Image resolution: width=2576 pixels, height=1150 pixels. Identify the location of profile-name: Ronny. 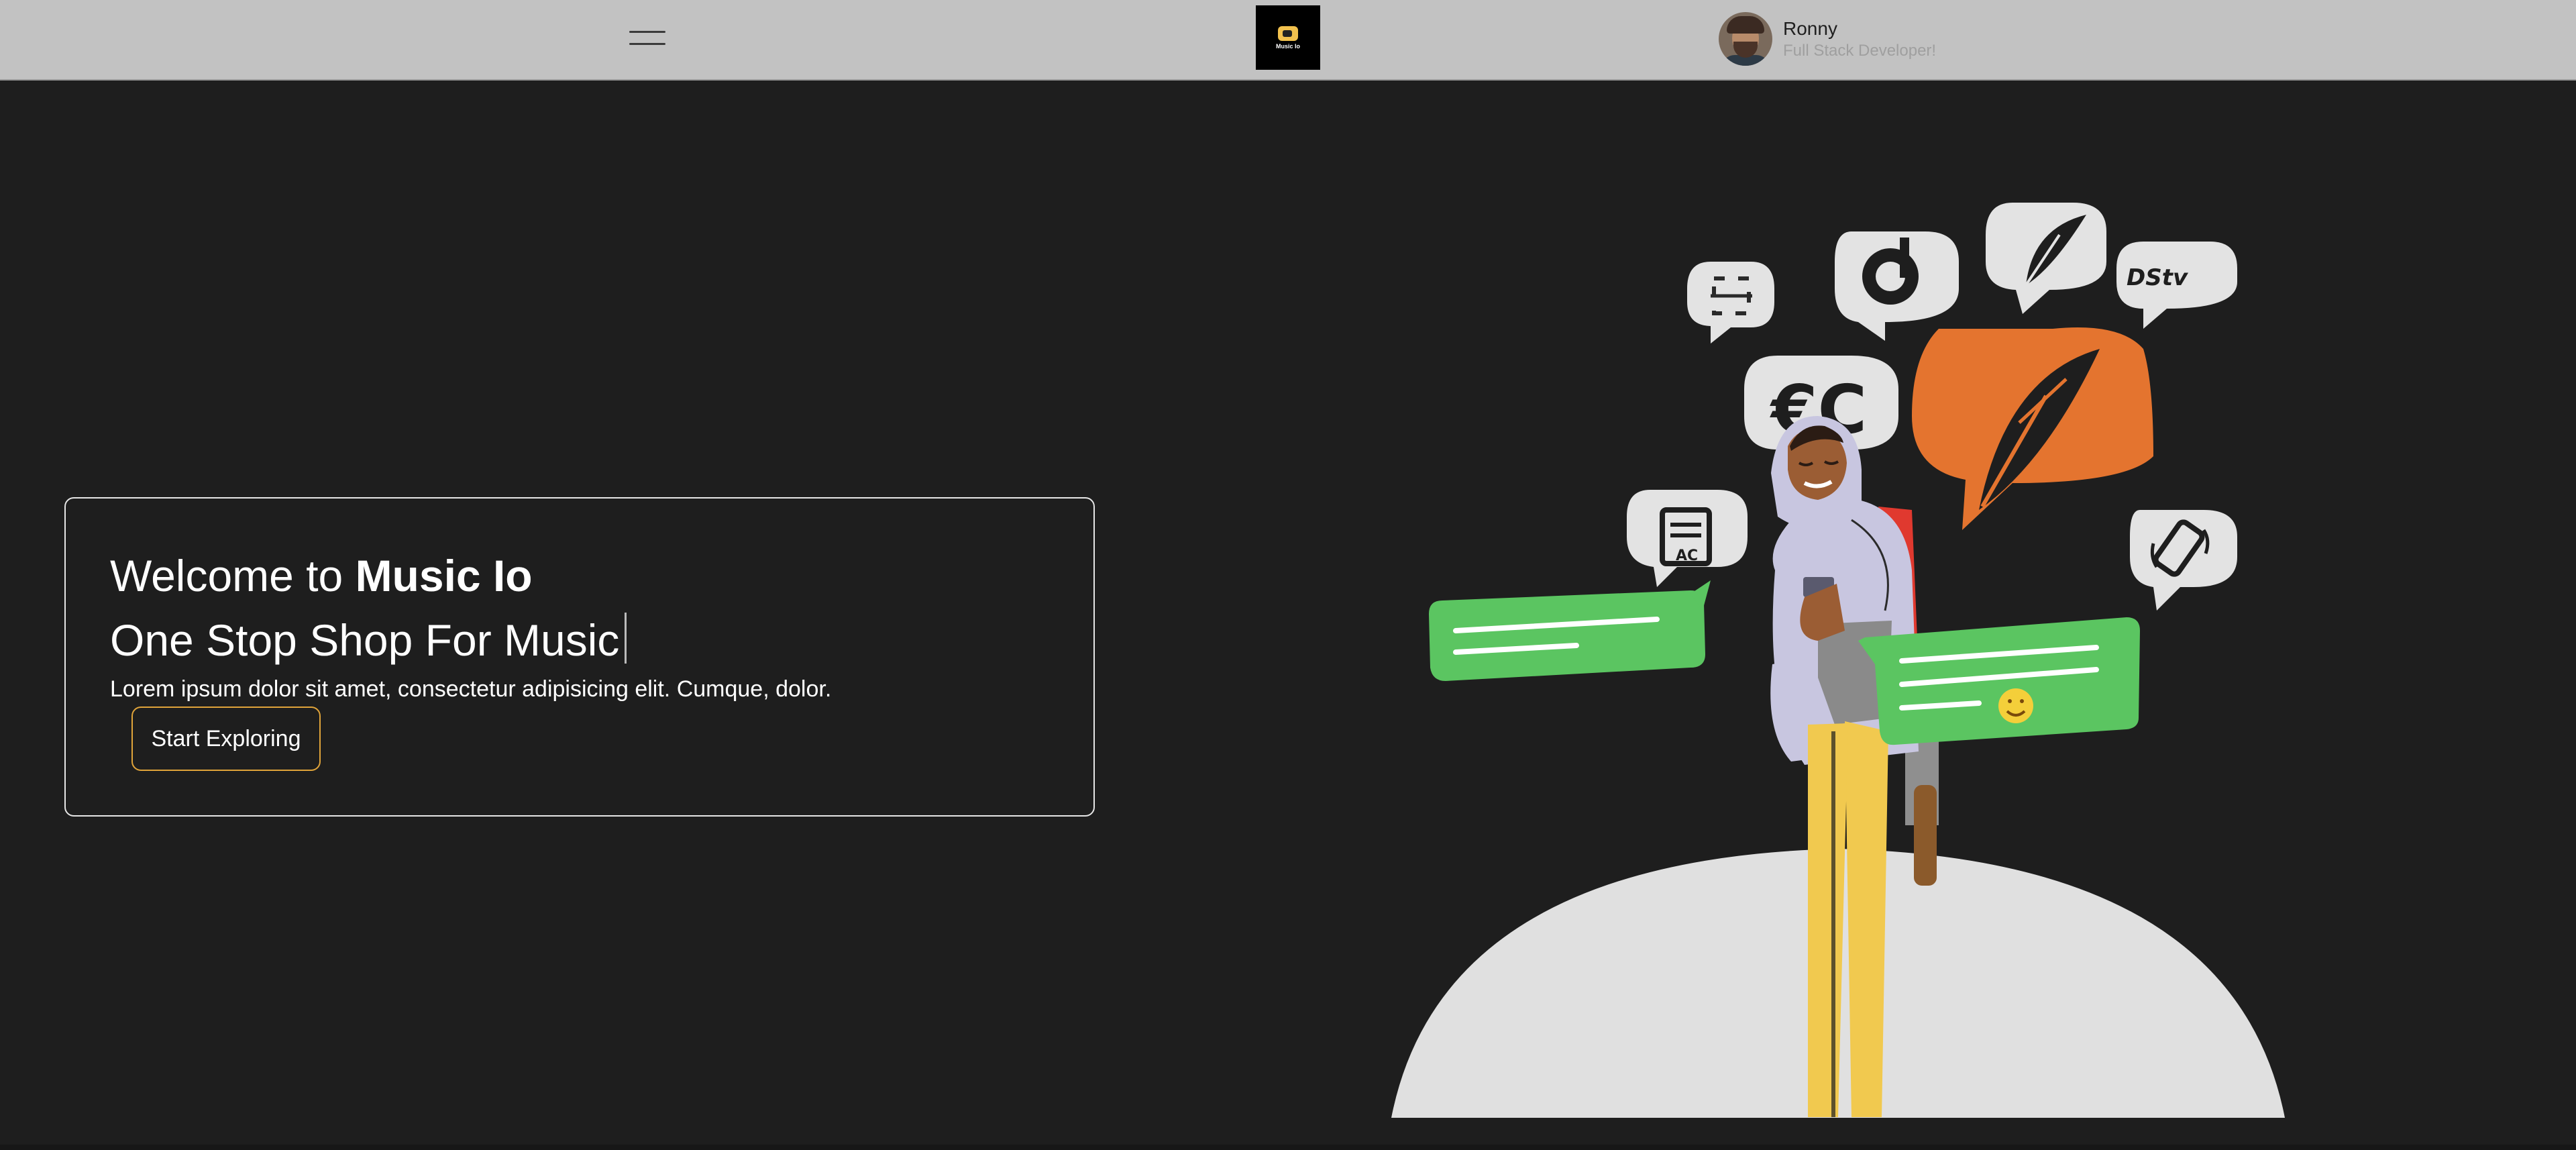
(1810, 28).